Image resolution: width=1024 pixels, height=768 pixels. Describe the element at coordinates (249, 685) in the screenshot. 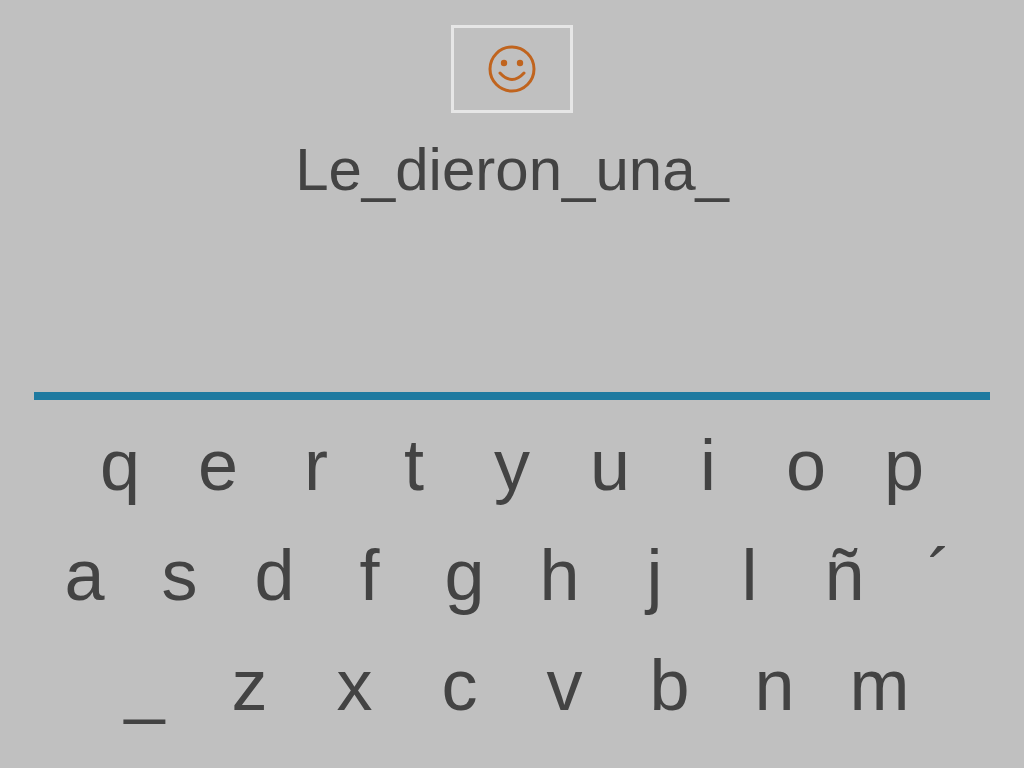

I see `letter-key: z` at that location.